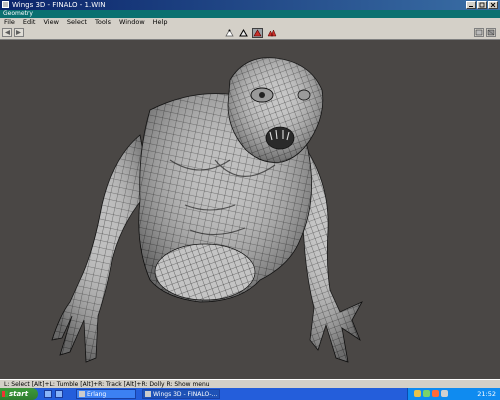 The width and height of the screenshot is (500, 400). I want to click on close-icon, so click(493, 5).